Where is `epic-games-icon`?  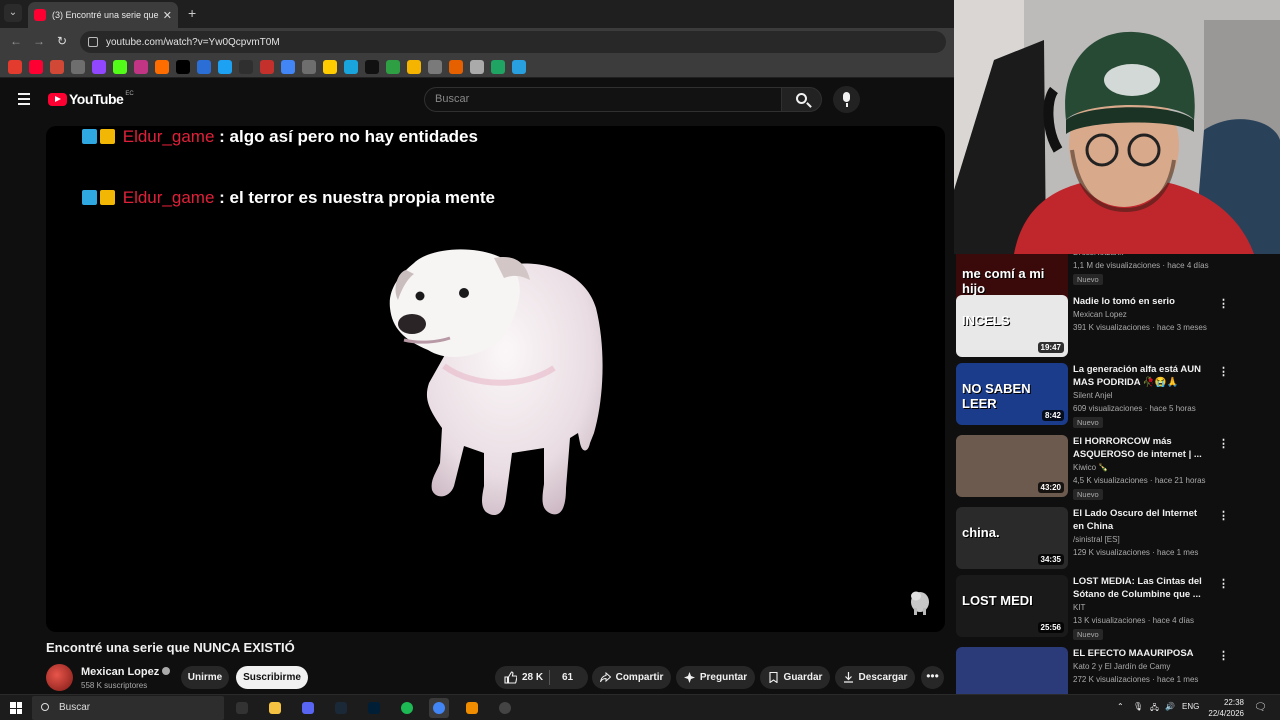
epic-games-icon is located at coordinates (242, 708).